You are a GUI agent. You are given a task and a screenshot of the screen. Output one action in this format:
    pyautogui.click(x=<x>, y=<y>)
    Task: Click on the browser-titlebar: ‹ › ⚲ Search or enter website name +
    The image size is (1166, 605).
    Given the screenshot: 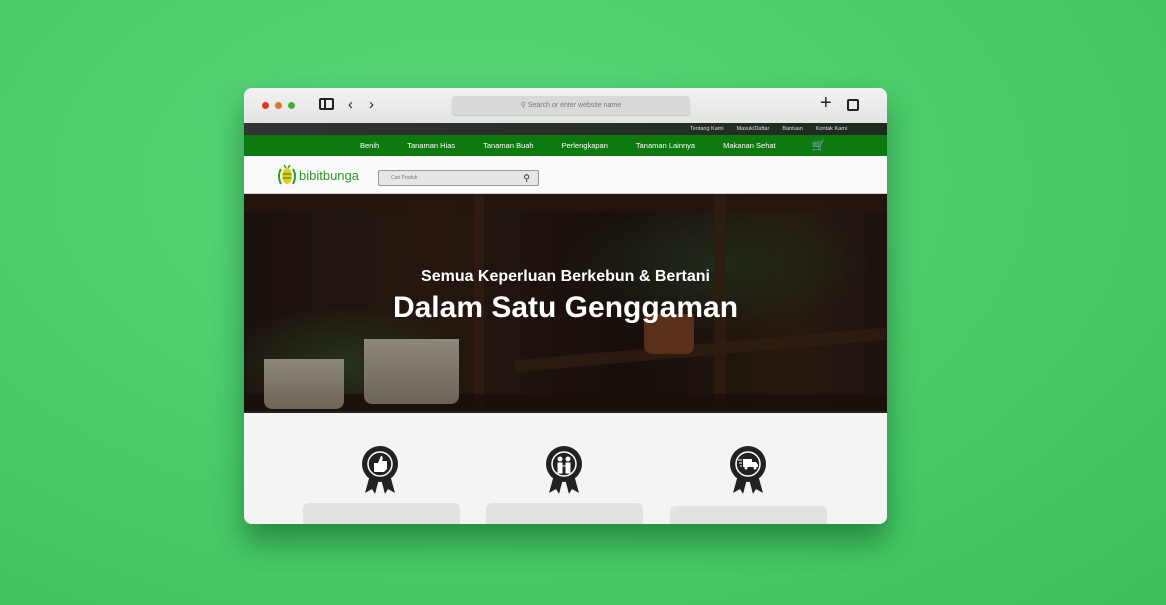 What is the action you would take?
    pyautogui.click(x=565, y=105)
    